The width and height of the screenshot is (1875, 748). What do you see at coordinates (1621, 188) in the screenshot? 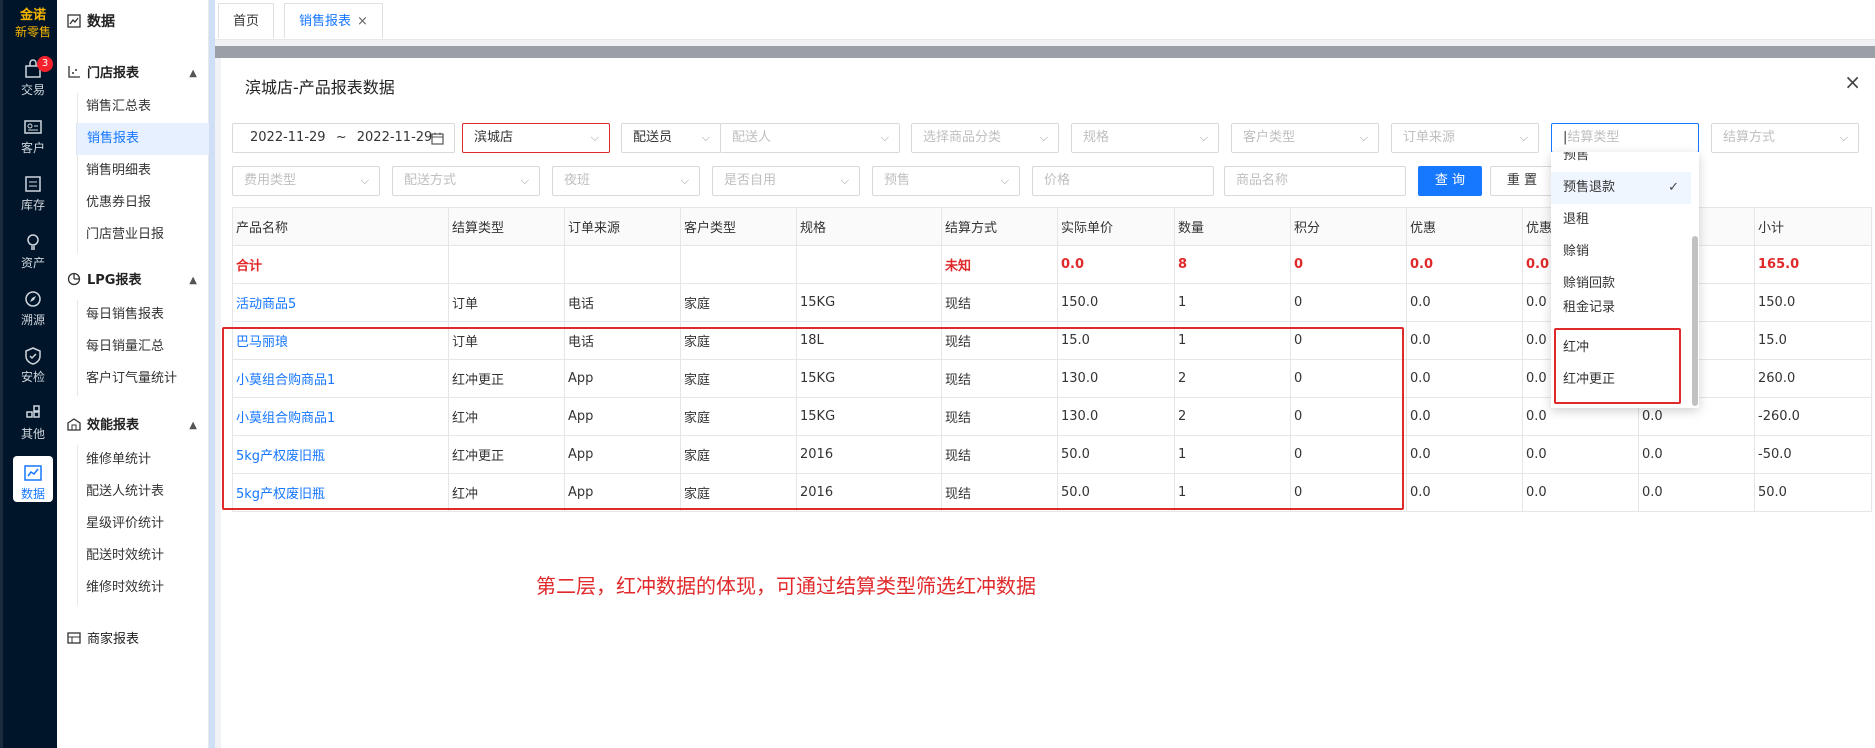
I see `dropdown-option-selected: 预售退款 ✓` at bounding box center [1621, 188].